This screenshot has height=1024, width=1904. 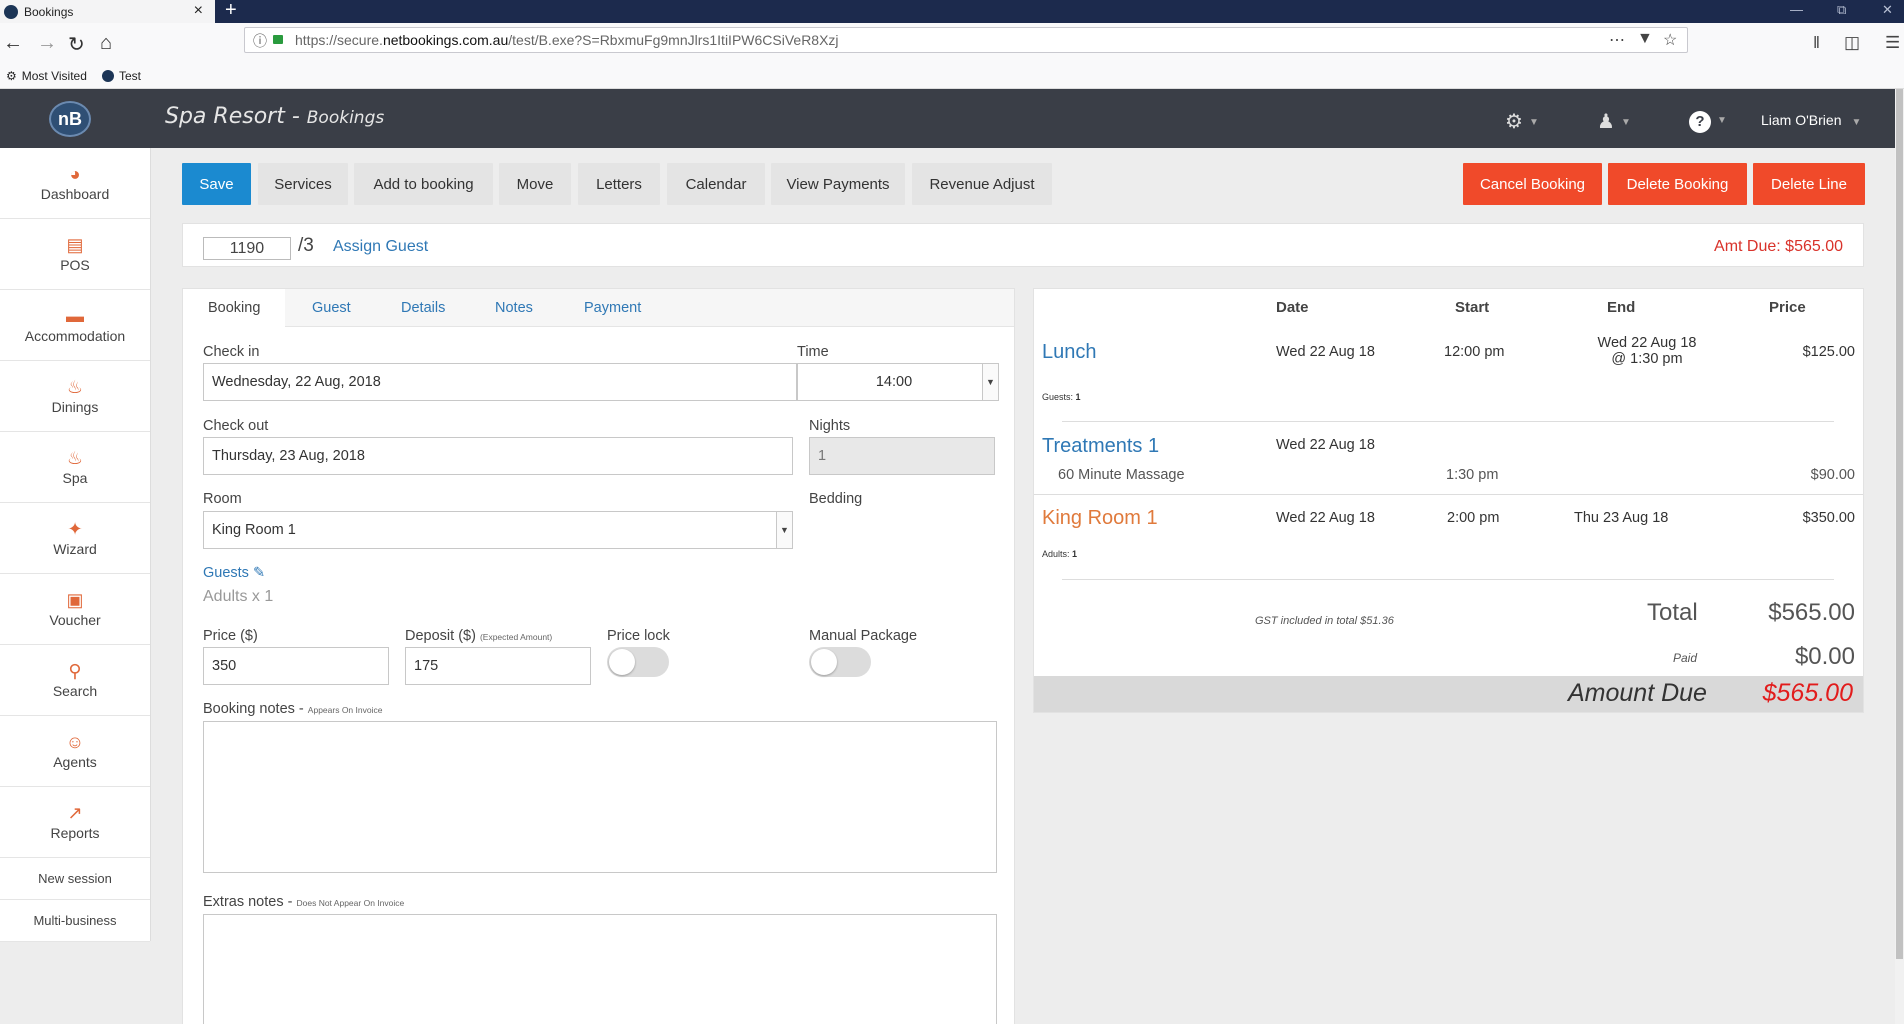 What do you see at coordinates (75, 458) in the screenshot?
I see `spa-icon: ♨` at bounding box center [75, 458].